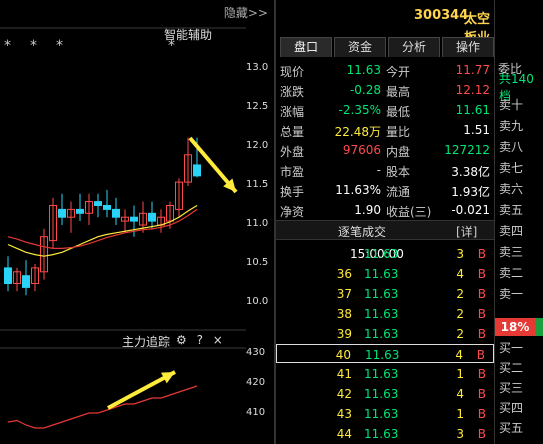 This screenshot has width=543, height=444. What do you see at coordinates (146, 342) in the screenshot?
I see `indicator-label: 主力追踪` at bounding box center [146, 342].